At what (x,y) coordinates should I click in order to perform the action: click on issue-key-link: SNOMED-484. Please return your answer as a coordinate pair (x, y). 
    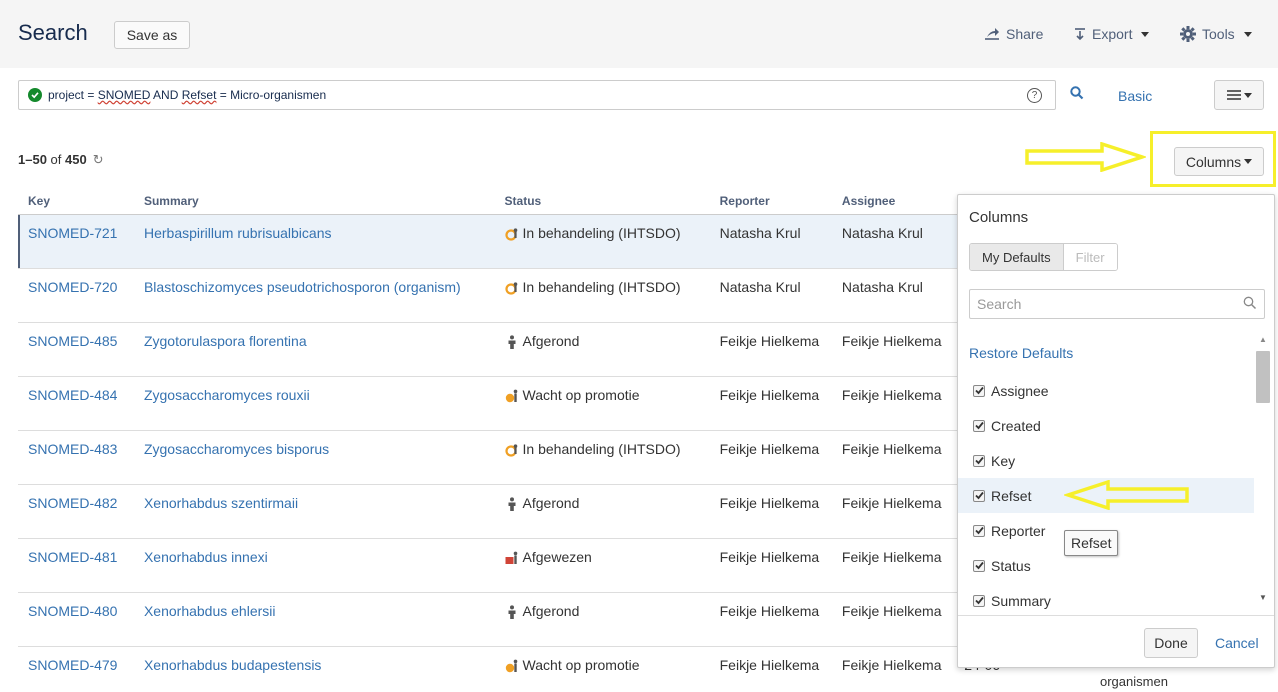
    Looking at the image, I should click on (76, 403).